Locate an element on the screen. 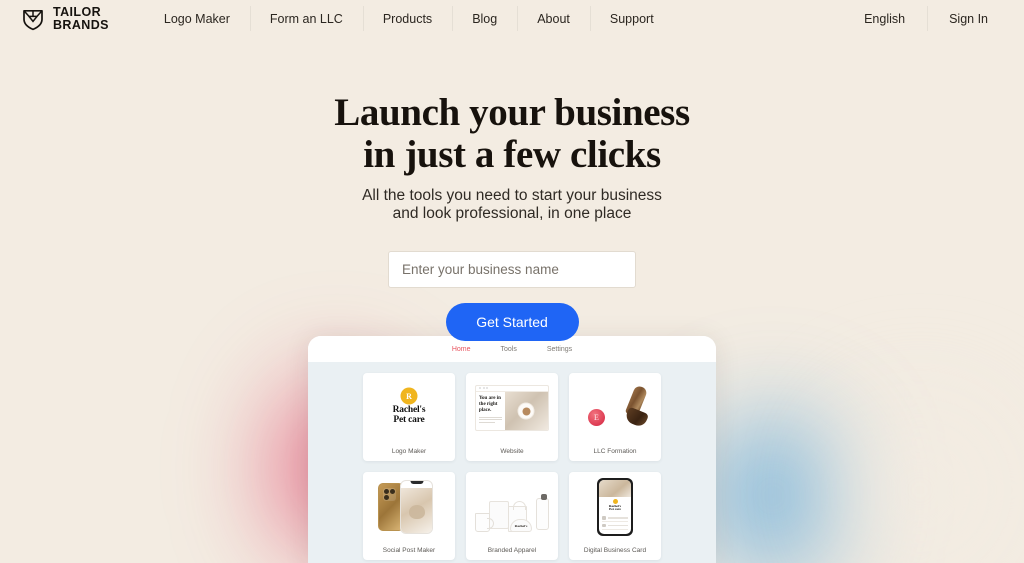 Image resolution: width=1024 pixels, height=563 pixels. brand-name-line1: TAILOR is located at coordinates (77, 12).